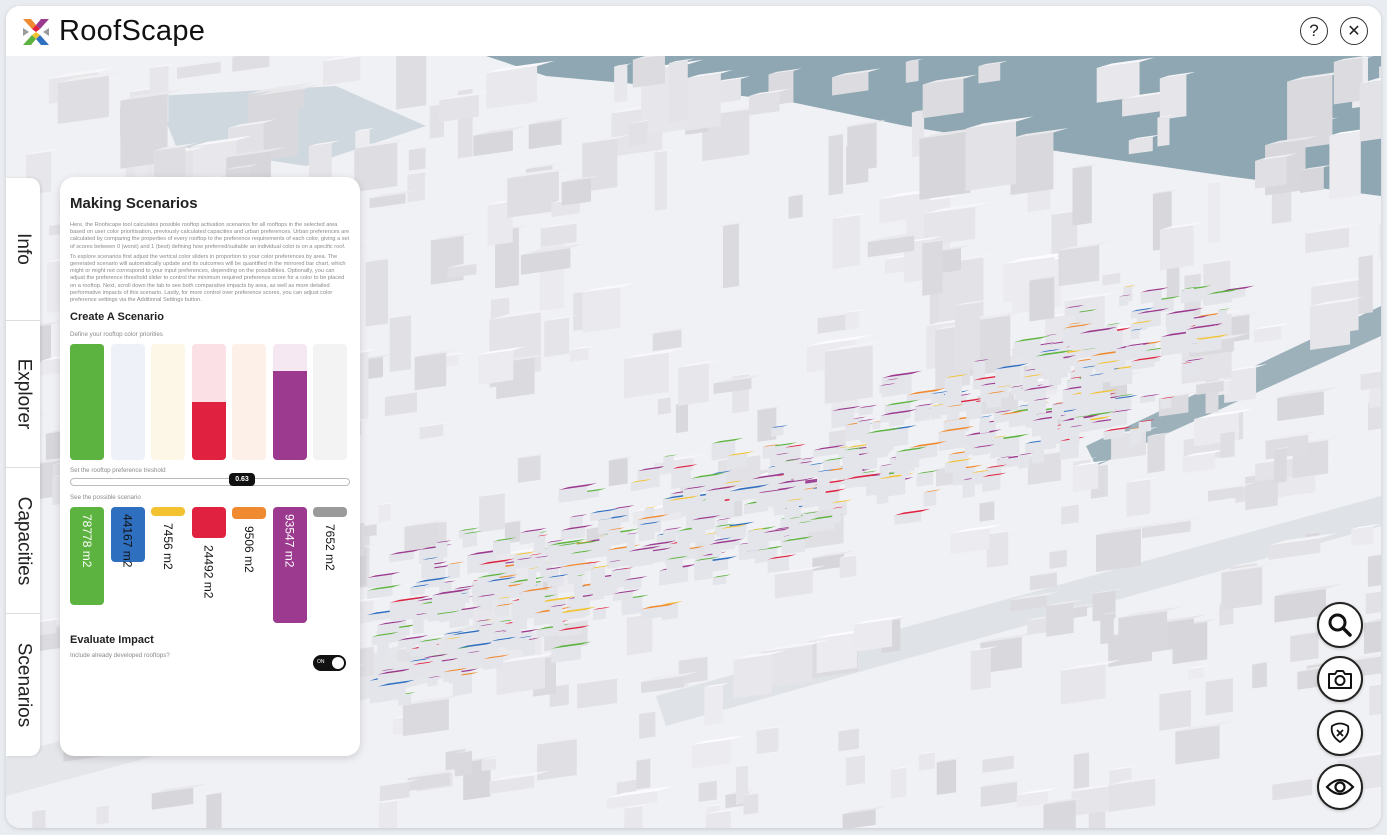  Describe the element at coordinates (208, 571) in the screenshot. I see `scenario-bar-label: 24492 m2` at that location.